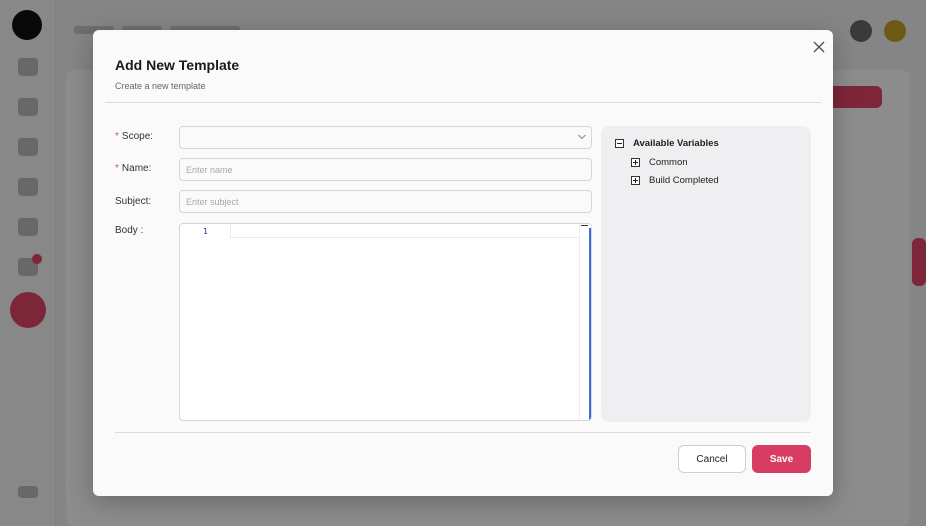  I want to click on variables-tree-item-common: Common, so click(668, 162).